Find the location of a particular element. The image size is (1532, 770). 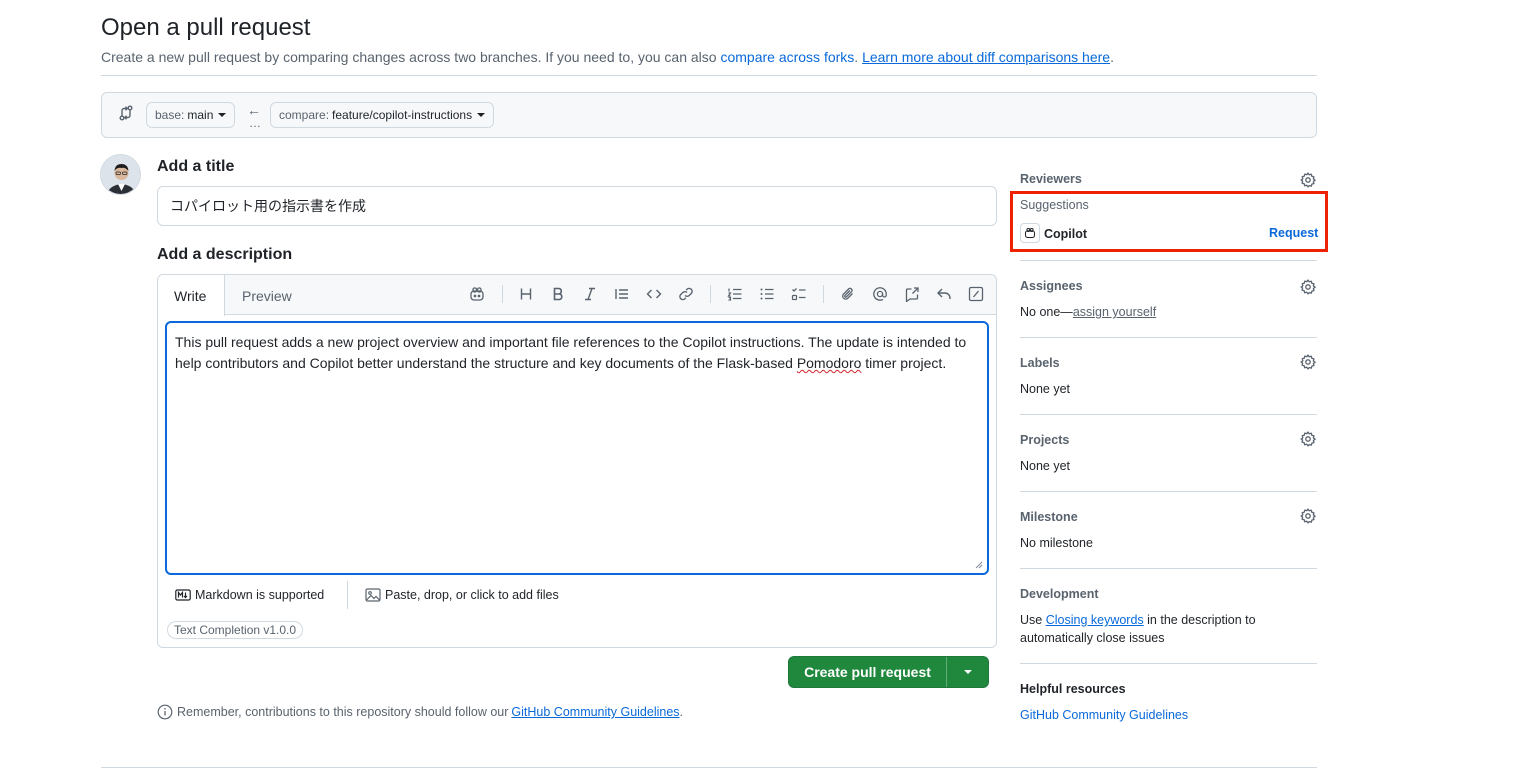

tab-preview: Preview is located at coordinates (267, 295).